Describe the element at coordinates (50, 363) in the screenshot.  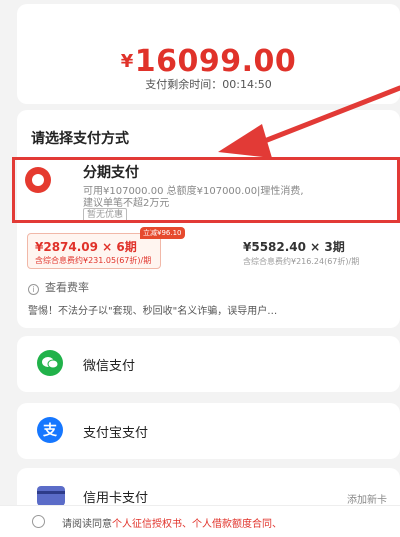
I see `wechat-icon` at that location.